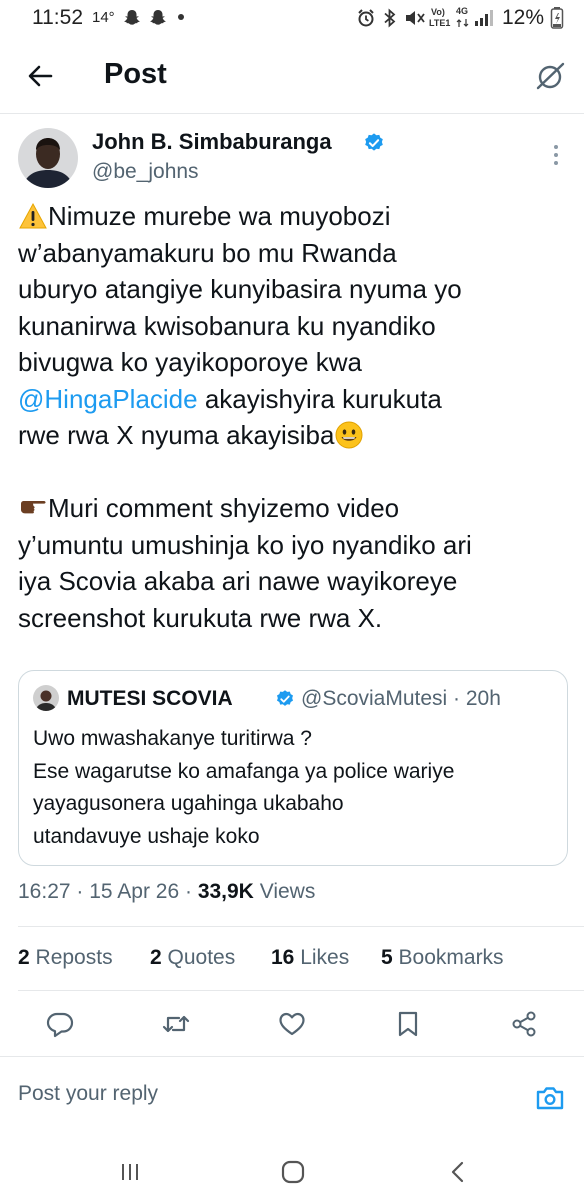 This screenshot has height=1200, width=584. What do you see at coordinates (190, 362) in the screenshot?
I see `post-line: bivugwa ko yayikoporoye kwa` at bounding box center [190, 362].